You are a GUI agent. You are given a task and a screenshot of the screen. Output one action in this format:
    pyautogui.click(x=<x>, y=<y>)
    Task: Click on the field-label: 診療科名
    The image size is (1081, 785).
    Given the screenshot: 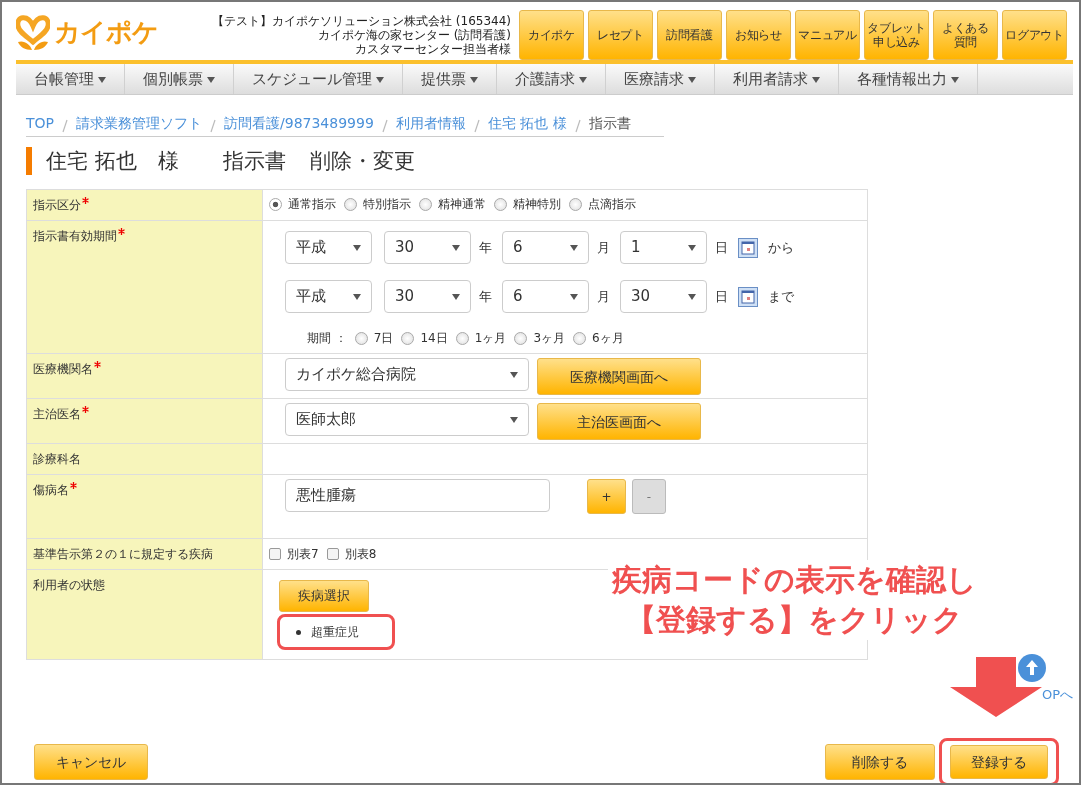 What is the action you would take?
    pyautogui.click(x=57, y=459)
    